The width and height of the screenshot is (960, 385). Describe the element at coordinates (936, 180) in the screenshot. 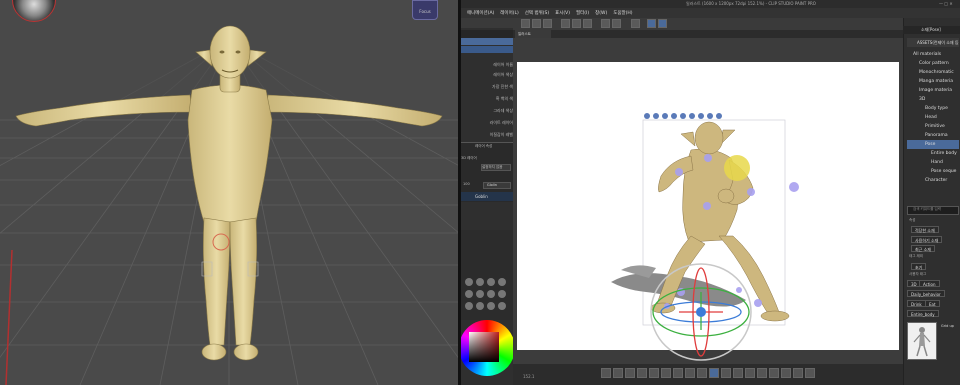

I see `tree-item-character: Character` at that location.